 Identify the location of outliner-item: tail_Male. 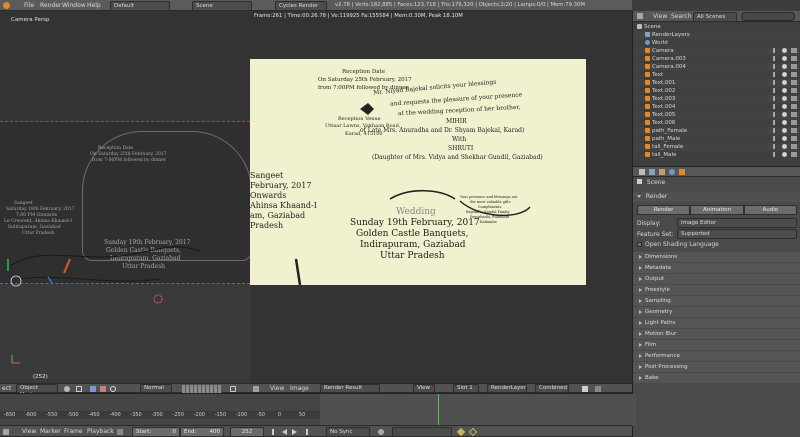
(716, 155).